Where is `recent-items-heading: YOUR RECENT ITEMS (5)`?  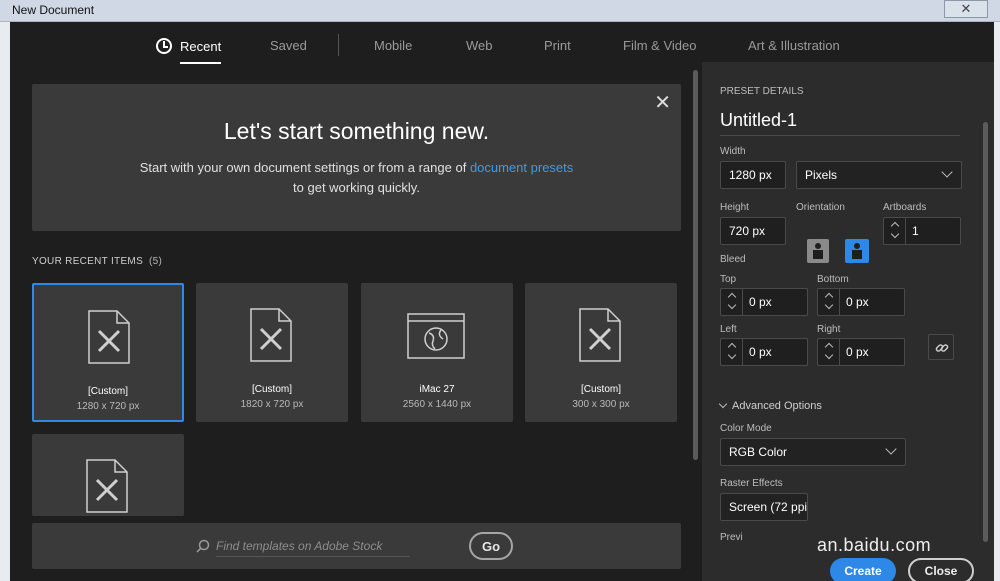
recent-items-heading: YOUR RECENT ITEMS (5) is located at coordinates (97, 261).